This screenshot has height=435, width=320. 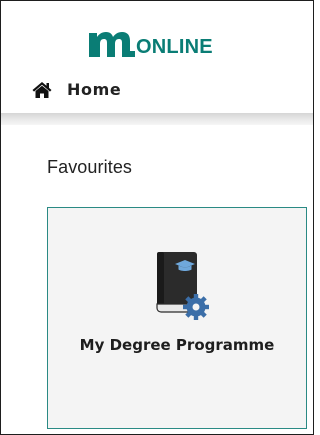 I want to click on degree-book-gear-icon, so click(x=182, y=286).